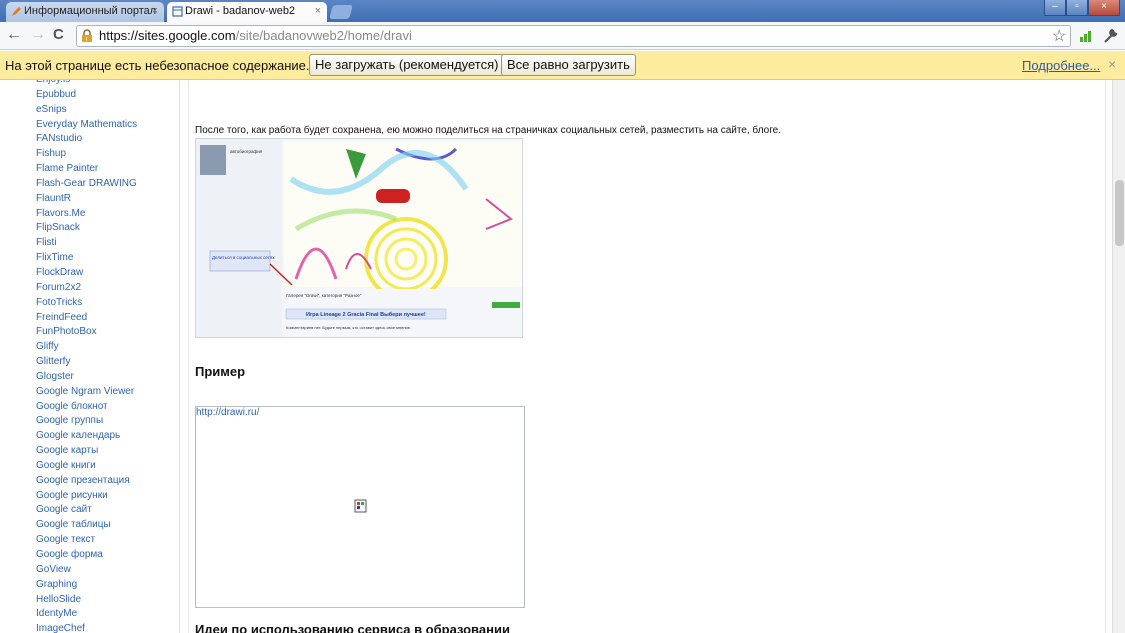  What do you see at coordinates (86, 84) in the screenshot?
I see `sidebar-link: Enjoy.is` at bounding box center [86, 84].